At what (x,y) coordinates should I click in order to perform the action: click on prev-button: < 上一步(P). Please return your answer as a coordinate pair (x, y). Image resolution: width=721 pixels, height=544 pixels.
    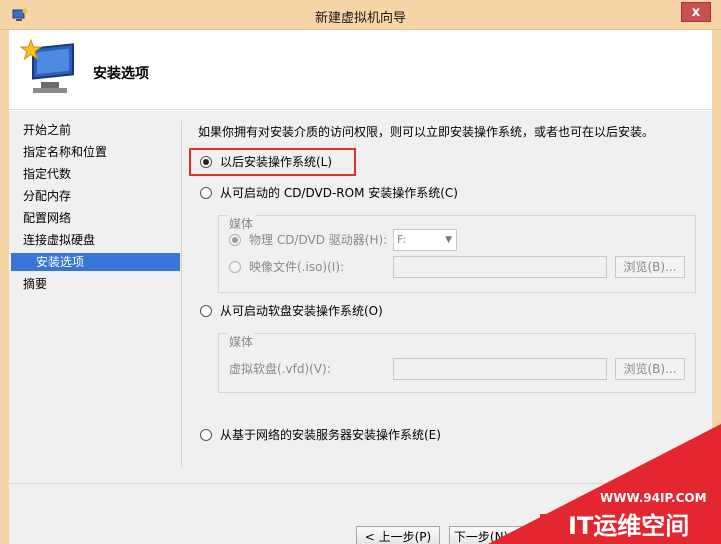
    Looking at the image, I should click on (398, 535).